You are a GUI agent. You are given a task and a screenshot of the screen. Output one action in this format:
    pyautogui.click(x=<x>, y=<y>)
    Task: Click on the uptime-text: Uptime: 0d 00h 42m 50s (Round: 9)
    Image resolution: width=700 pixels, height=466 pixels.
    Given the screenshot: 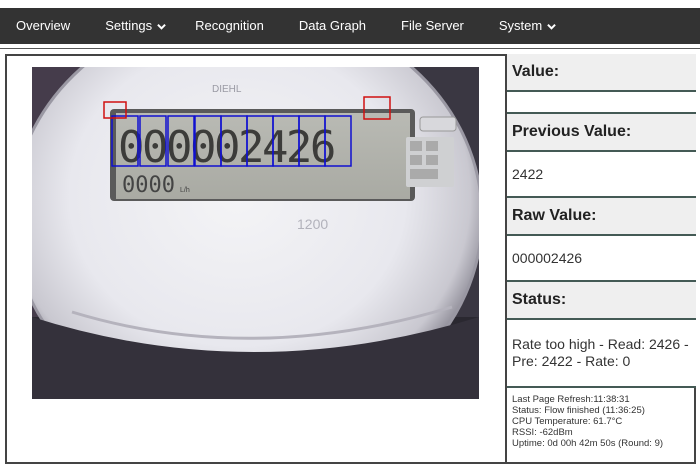 What is the action you would take?
    pyautogui.click(x=588, y=443)
    